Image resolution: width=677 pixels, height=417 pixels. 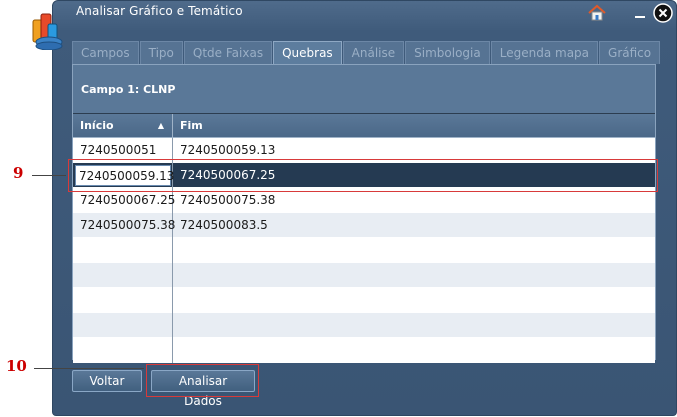 What do you see at coordinates (89, 368) in the screenshot?
I see `button-callout-line` at bounding box center [89, 368].